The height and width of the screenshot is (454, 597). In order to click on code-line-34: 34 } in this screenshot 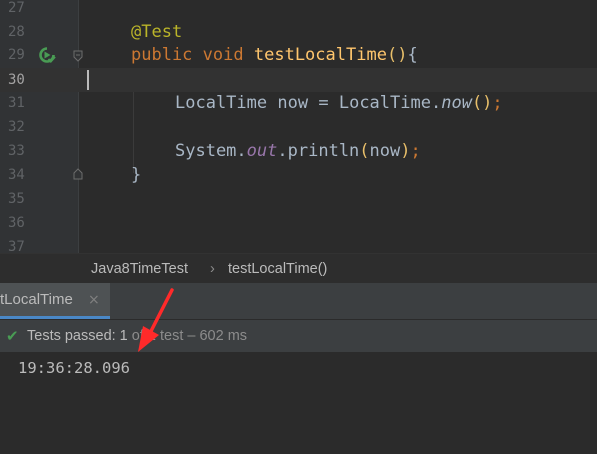, I will do `click(298, 175)`.